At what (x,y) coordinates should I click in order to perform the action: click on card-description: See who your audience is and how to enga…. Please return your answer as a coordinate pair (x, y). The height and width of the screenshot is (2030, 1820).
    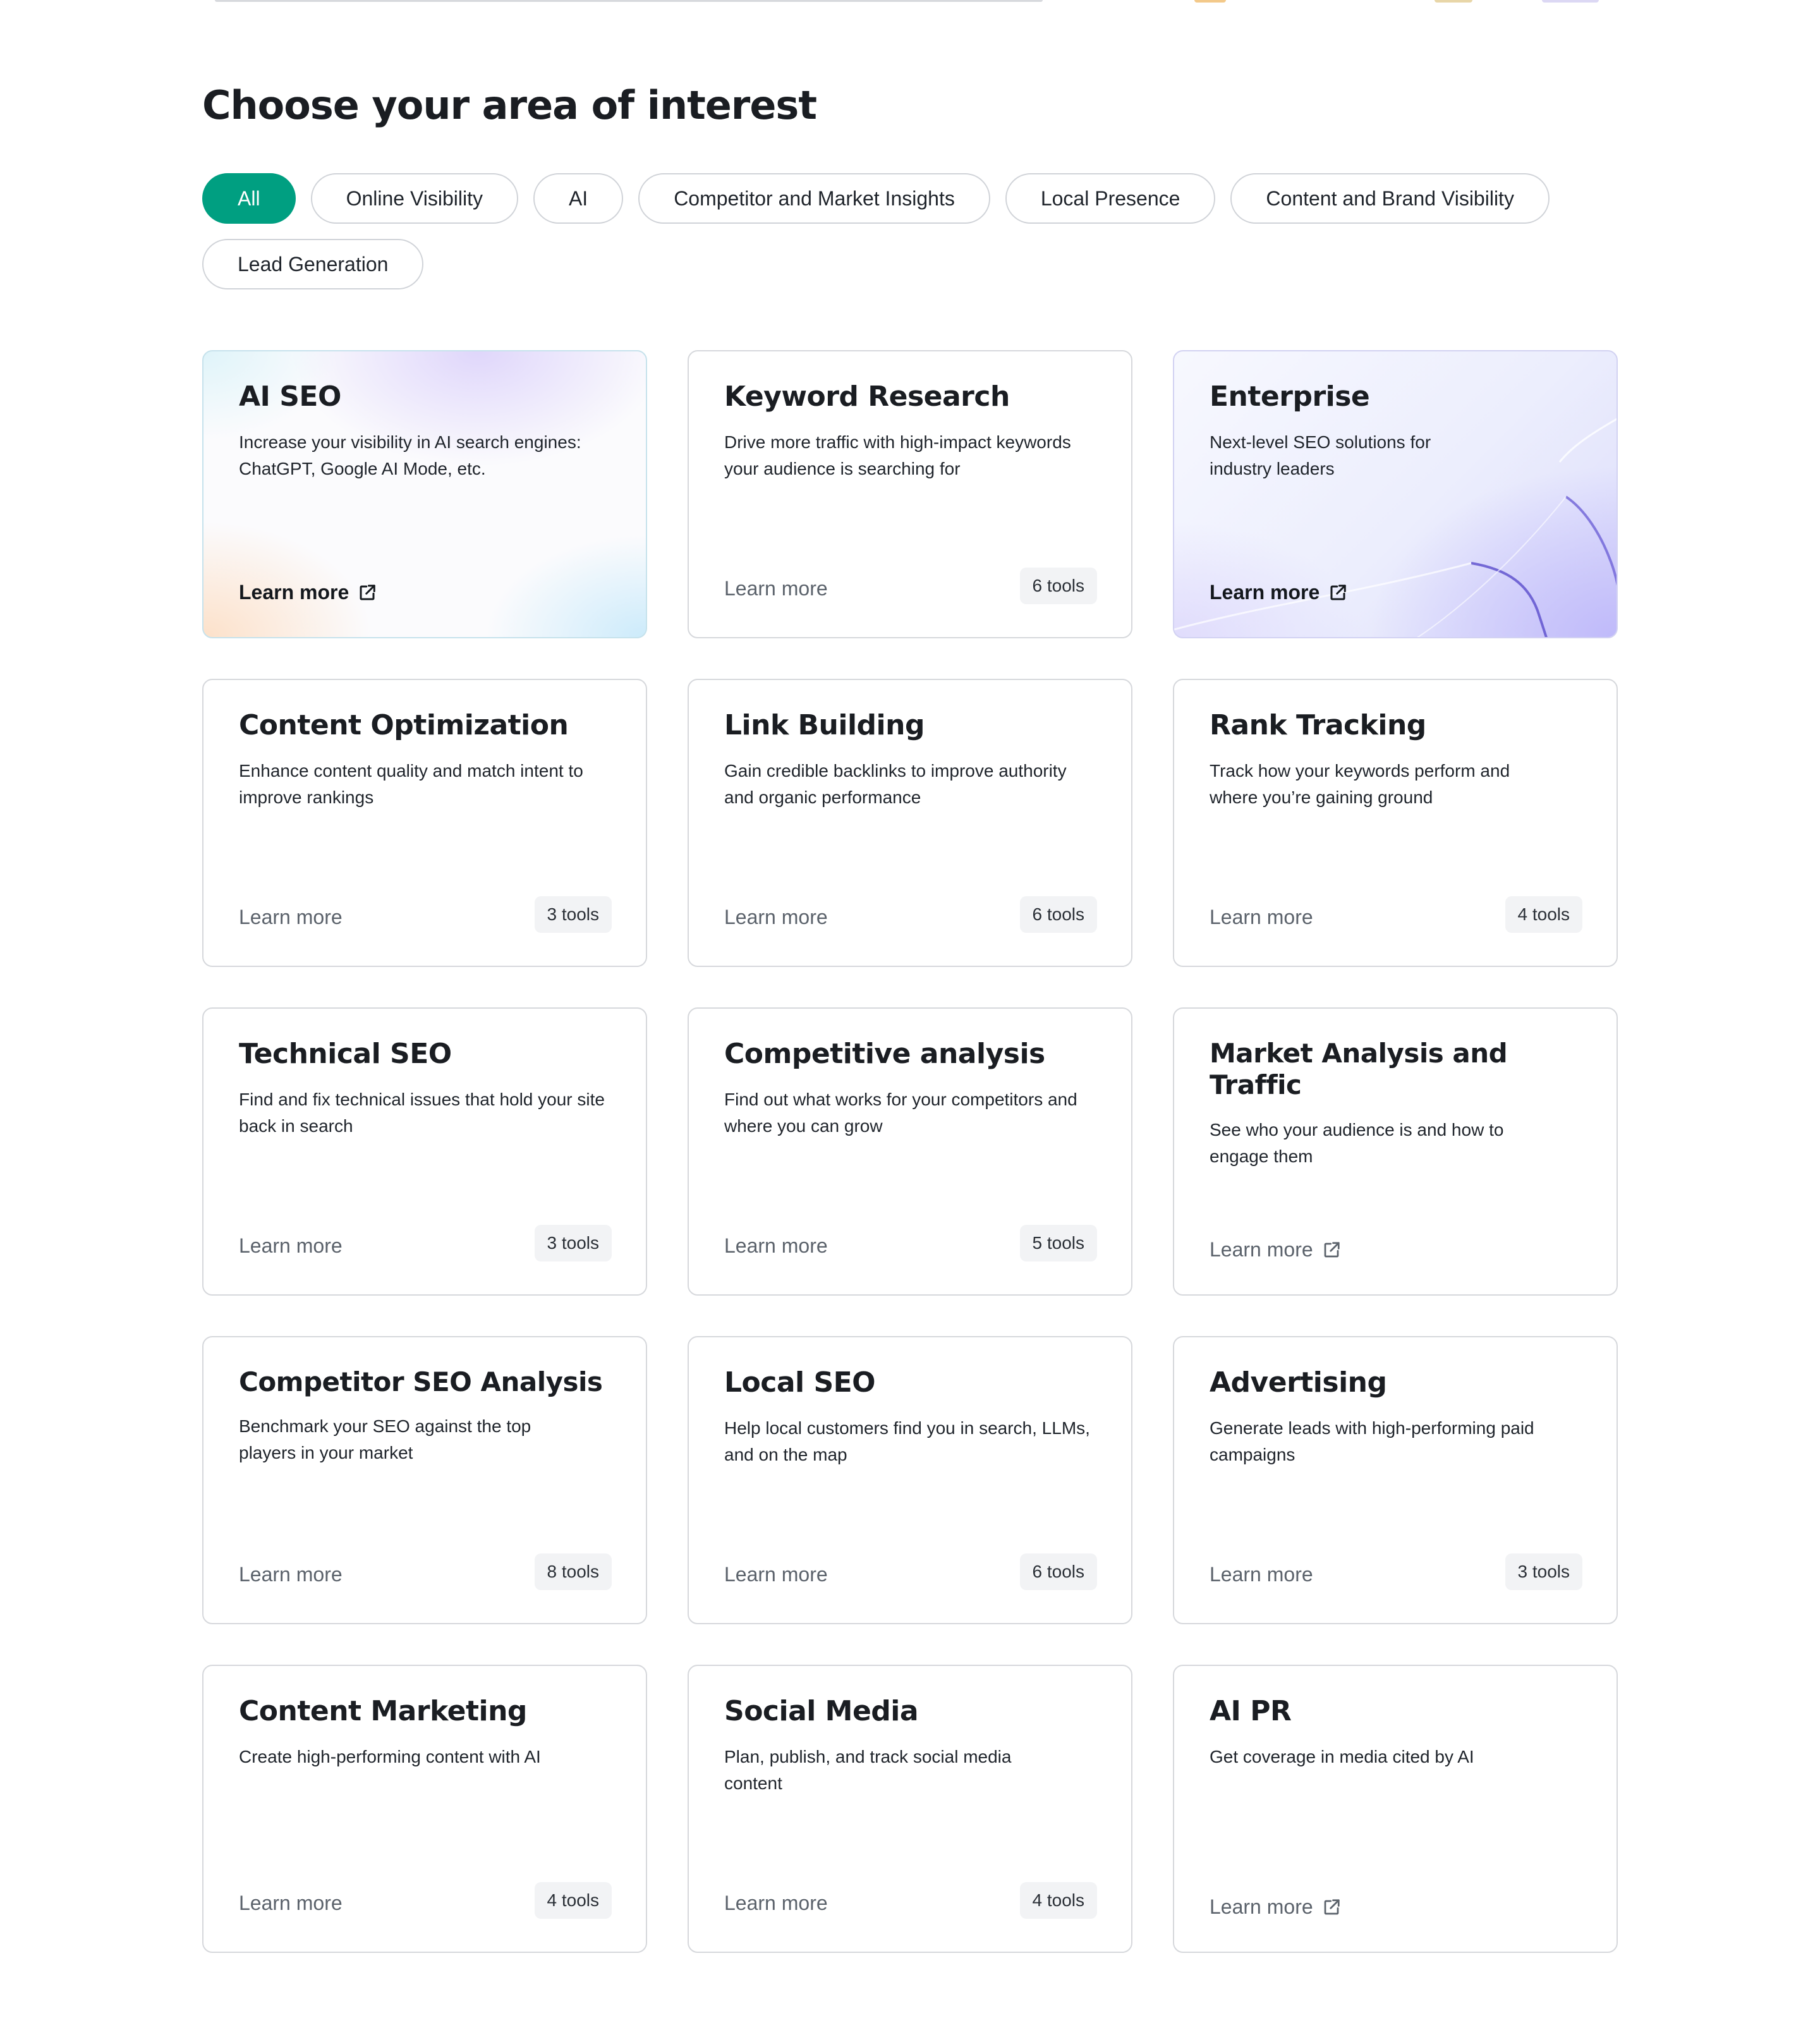
    Looking at the image, I should click on (1357, 1142).